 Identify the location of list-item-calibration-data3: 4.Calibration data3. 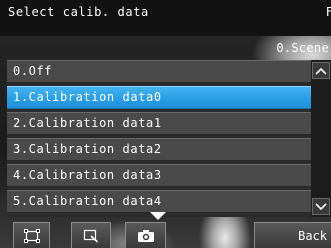
(159, 175).